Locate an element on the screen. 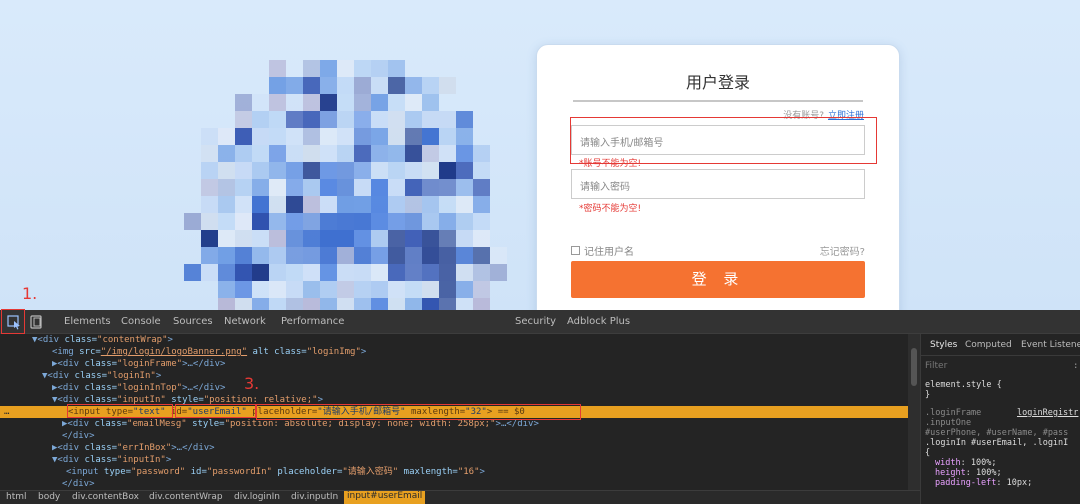  remember-checkbox is located at coordinates (575, 250).